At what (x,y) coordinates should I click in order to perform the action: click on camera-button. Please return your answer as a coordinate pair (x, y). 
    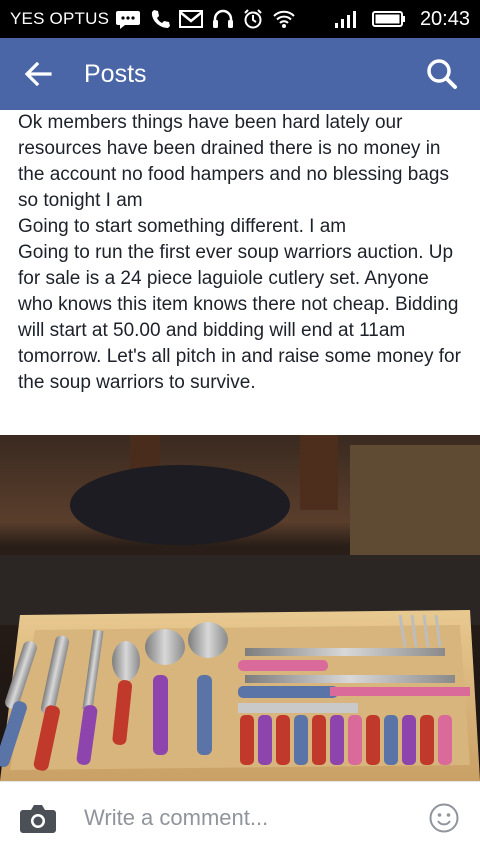
    Looking at the image, I should click on (38, 818).